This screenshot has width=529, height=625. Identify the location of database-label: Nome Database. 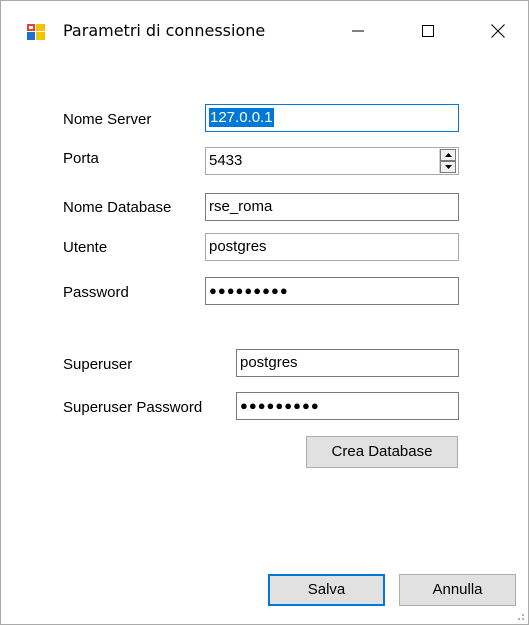
(117, 207).